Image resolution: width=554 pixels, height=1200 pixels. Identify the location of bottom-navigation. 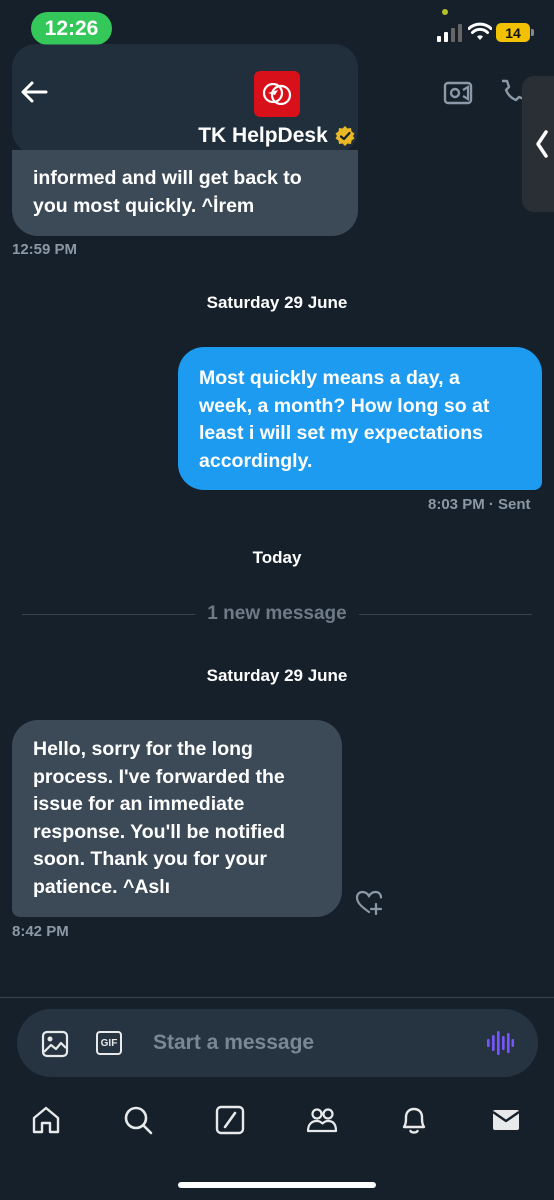
(277, 1123).